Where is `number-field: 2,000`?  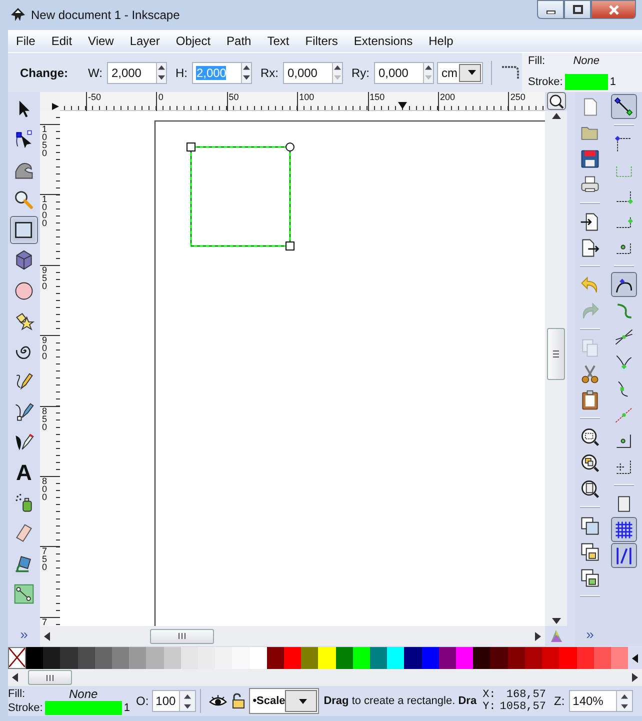
number-field: 2,000 is located at coordinates (137, 73).